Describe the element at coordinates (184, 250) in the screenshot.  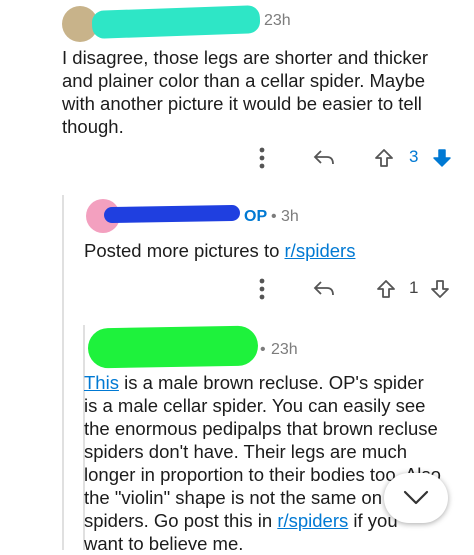
I see `comment-text: Posted more pictures to` at that location.